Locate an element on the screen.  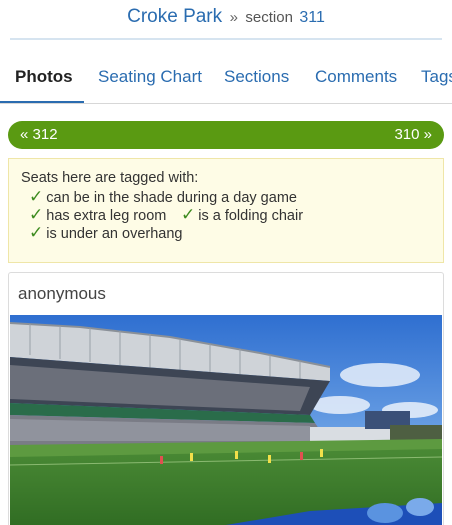
seat-tag: ✓ has extra leg room is located at coordinates (97, 215).